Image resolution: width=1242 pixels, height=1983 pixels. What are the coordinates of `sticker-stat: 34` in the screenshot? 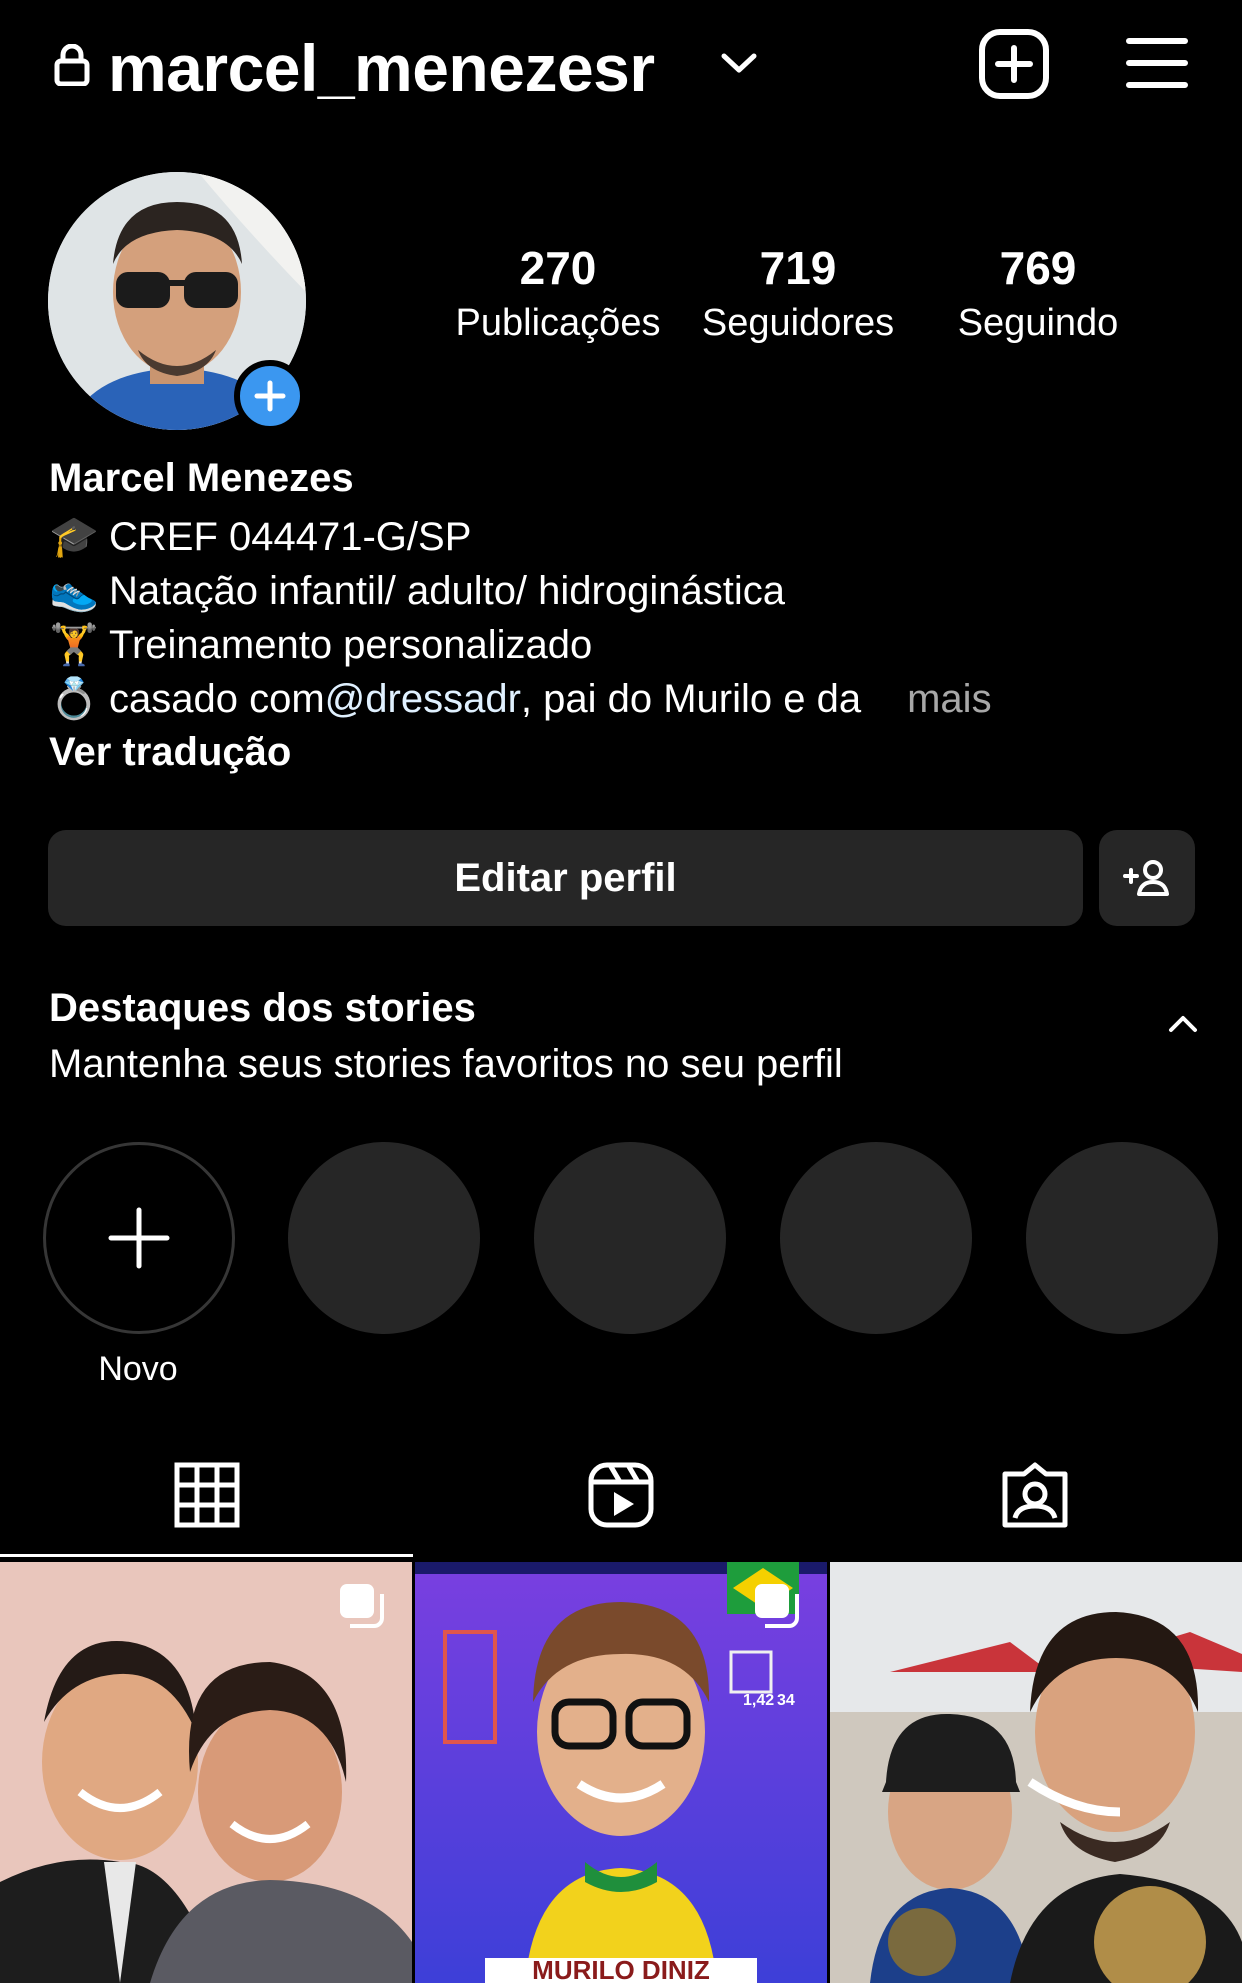 It's located at (786, 1700).